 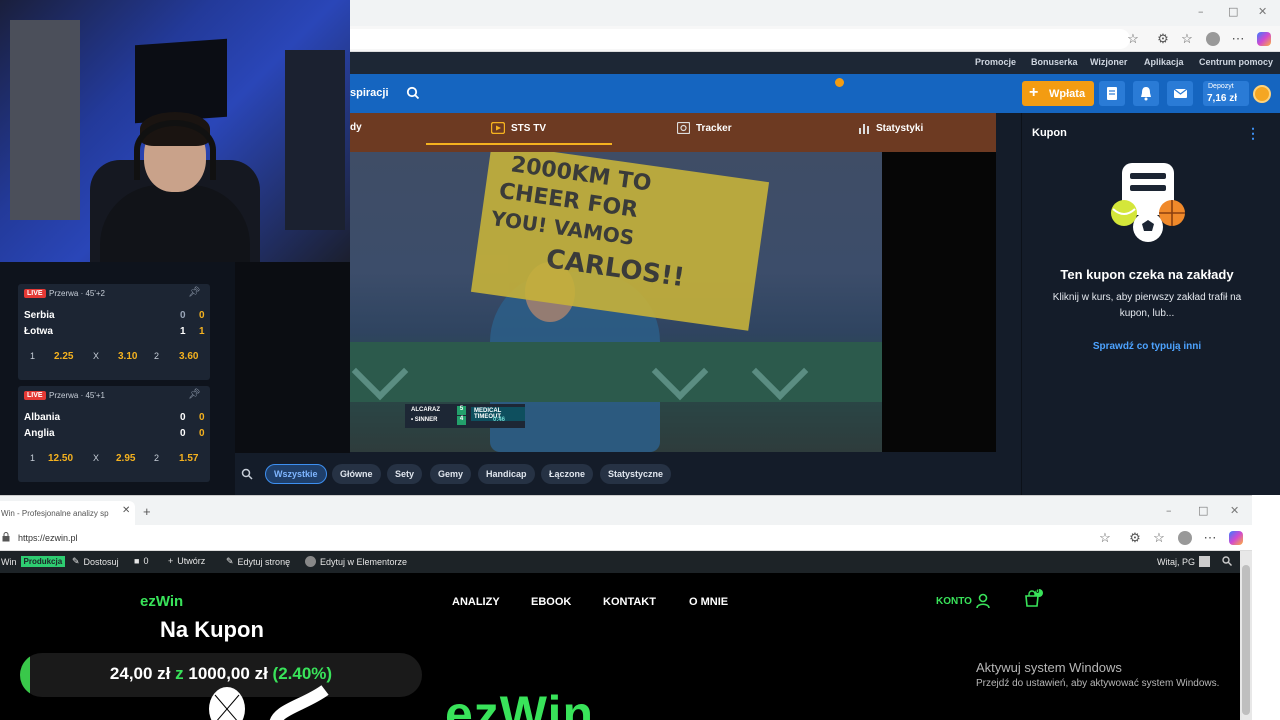 What do you see at coordinates (126, 510) in the screenshot?
I see `tab-close-icon: ✕` at bounding box center [126, 510].